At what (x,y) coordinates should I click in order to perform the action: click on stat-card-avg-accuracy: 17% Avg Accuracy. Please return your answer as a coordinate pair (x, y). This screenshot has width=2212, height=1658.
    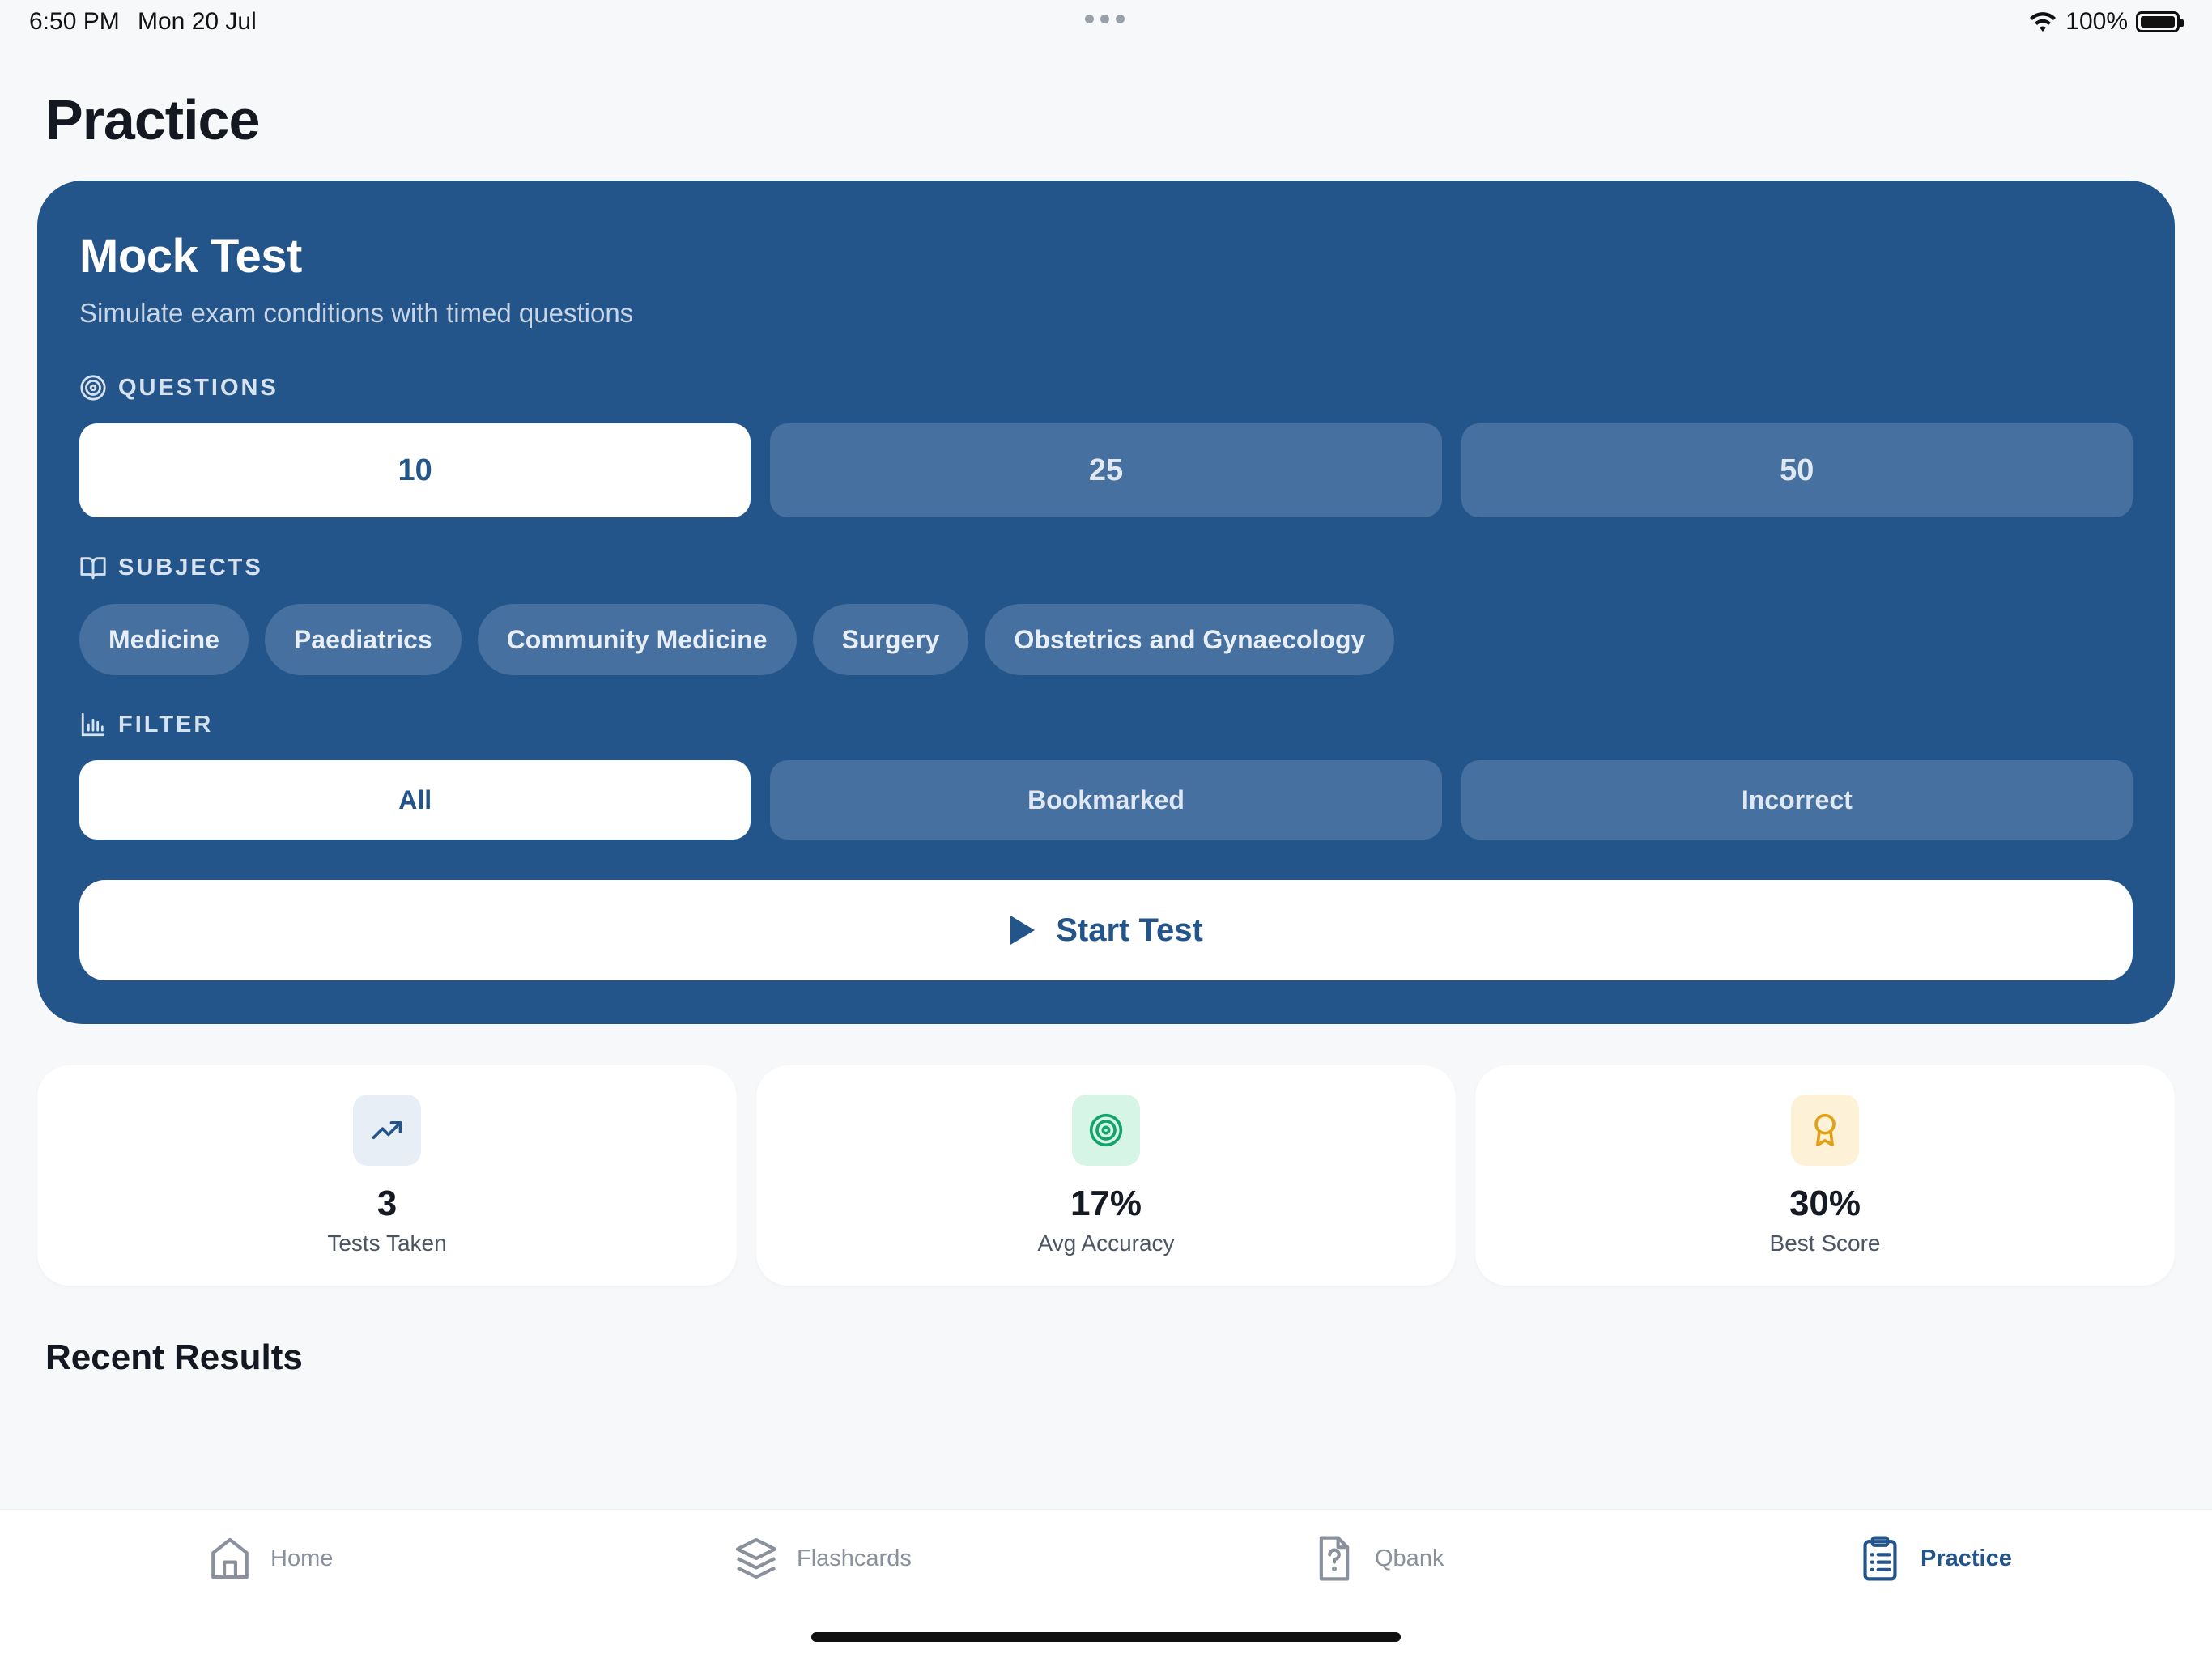
    Looking at the image, I should click on (1106, 1175).